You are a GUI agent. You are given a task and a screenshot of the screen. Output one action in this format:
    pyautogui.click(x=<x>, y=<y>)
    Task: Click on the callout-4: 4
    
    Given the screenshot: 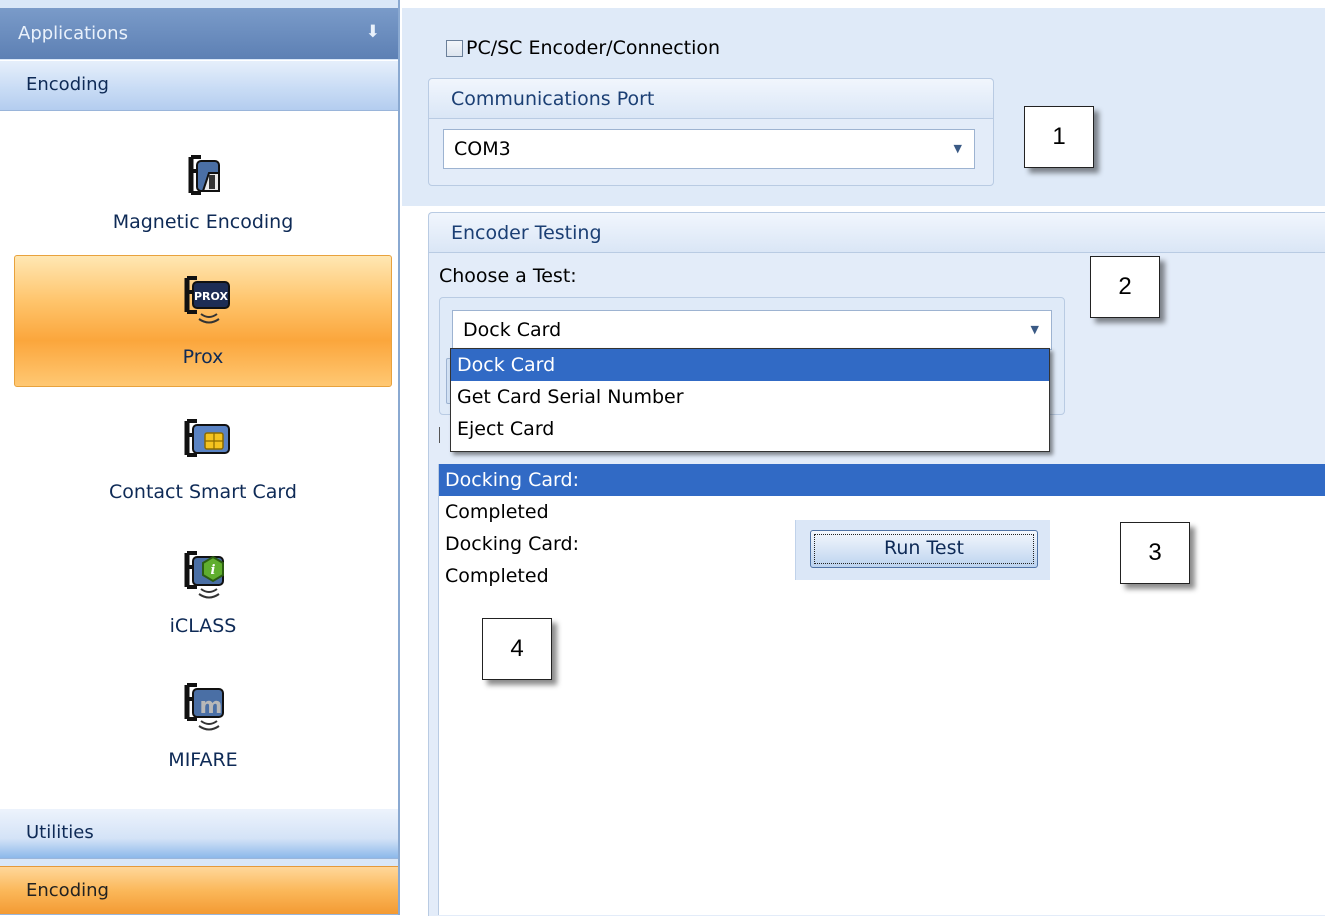 What is the action you would take?
    pyautogui.click(x=517, y=649)
    